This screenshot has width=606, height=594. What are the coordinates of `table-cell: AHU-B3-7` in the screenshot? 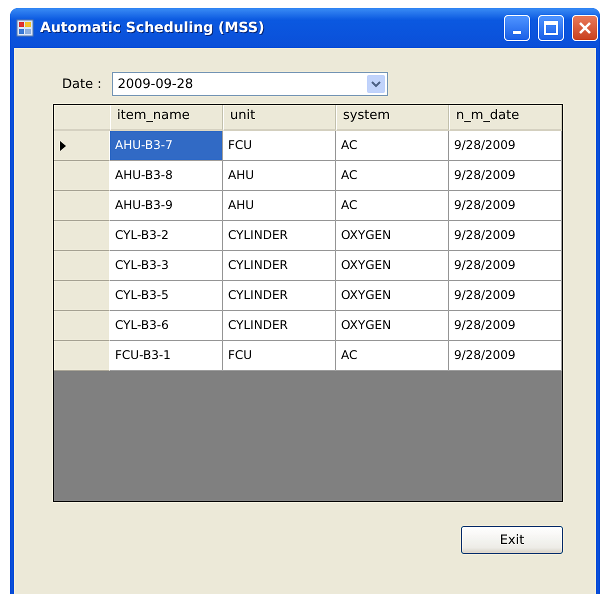 It's located at (166, 146).